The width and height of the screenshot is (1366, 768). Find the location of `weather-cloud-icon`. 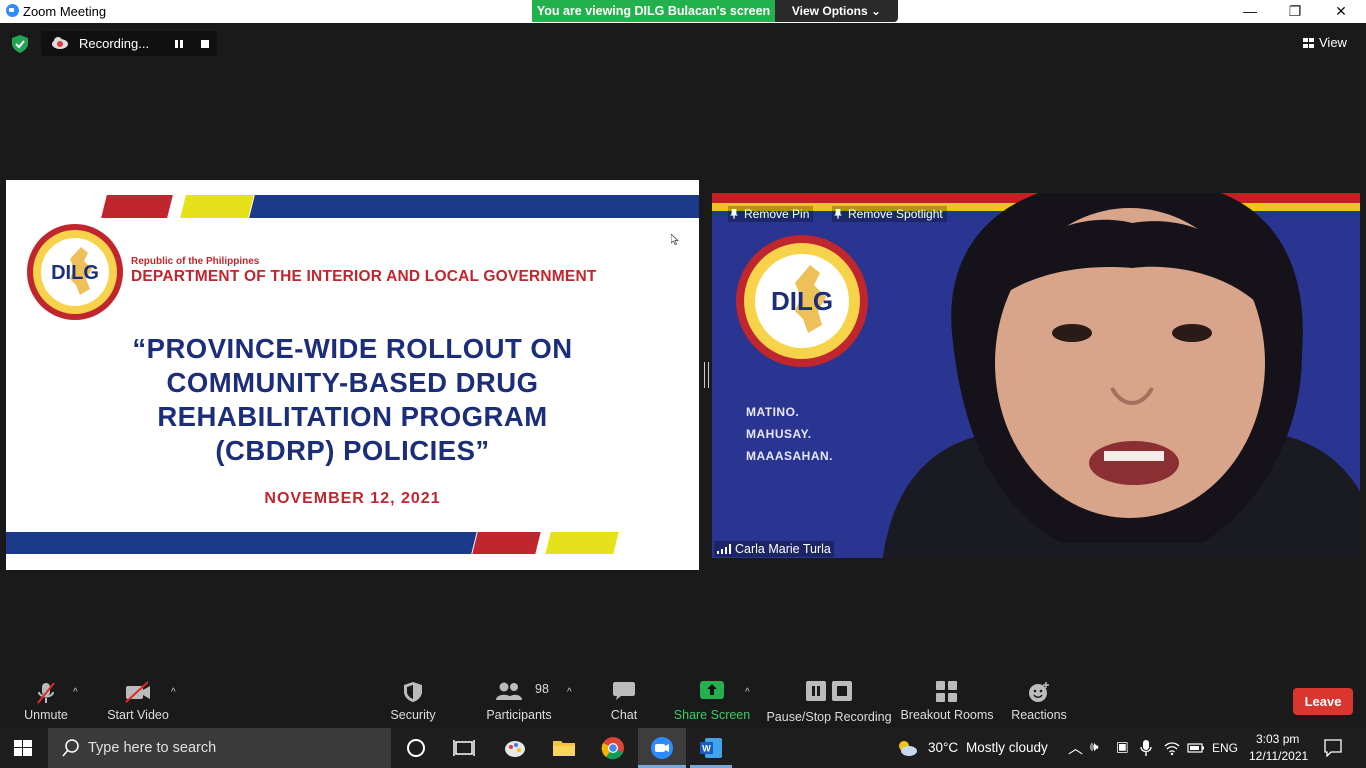

weather-cloud-icon is located at coordinates (907, 748).